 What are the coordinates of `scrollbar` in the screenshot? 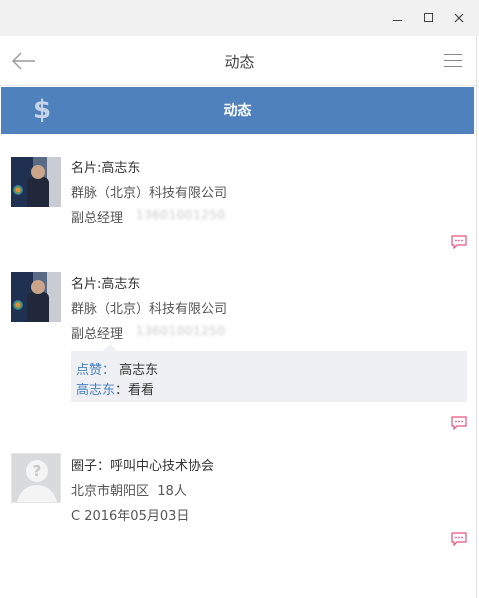 It's located at (476, 317).